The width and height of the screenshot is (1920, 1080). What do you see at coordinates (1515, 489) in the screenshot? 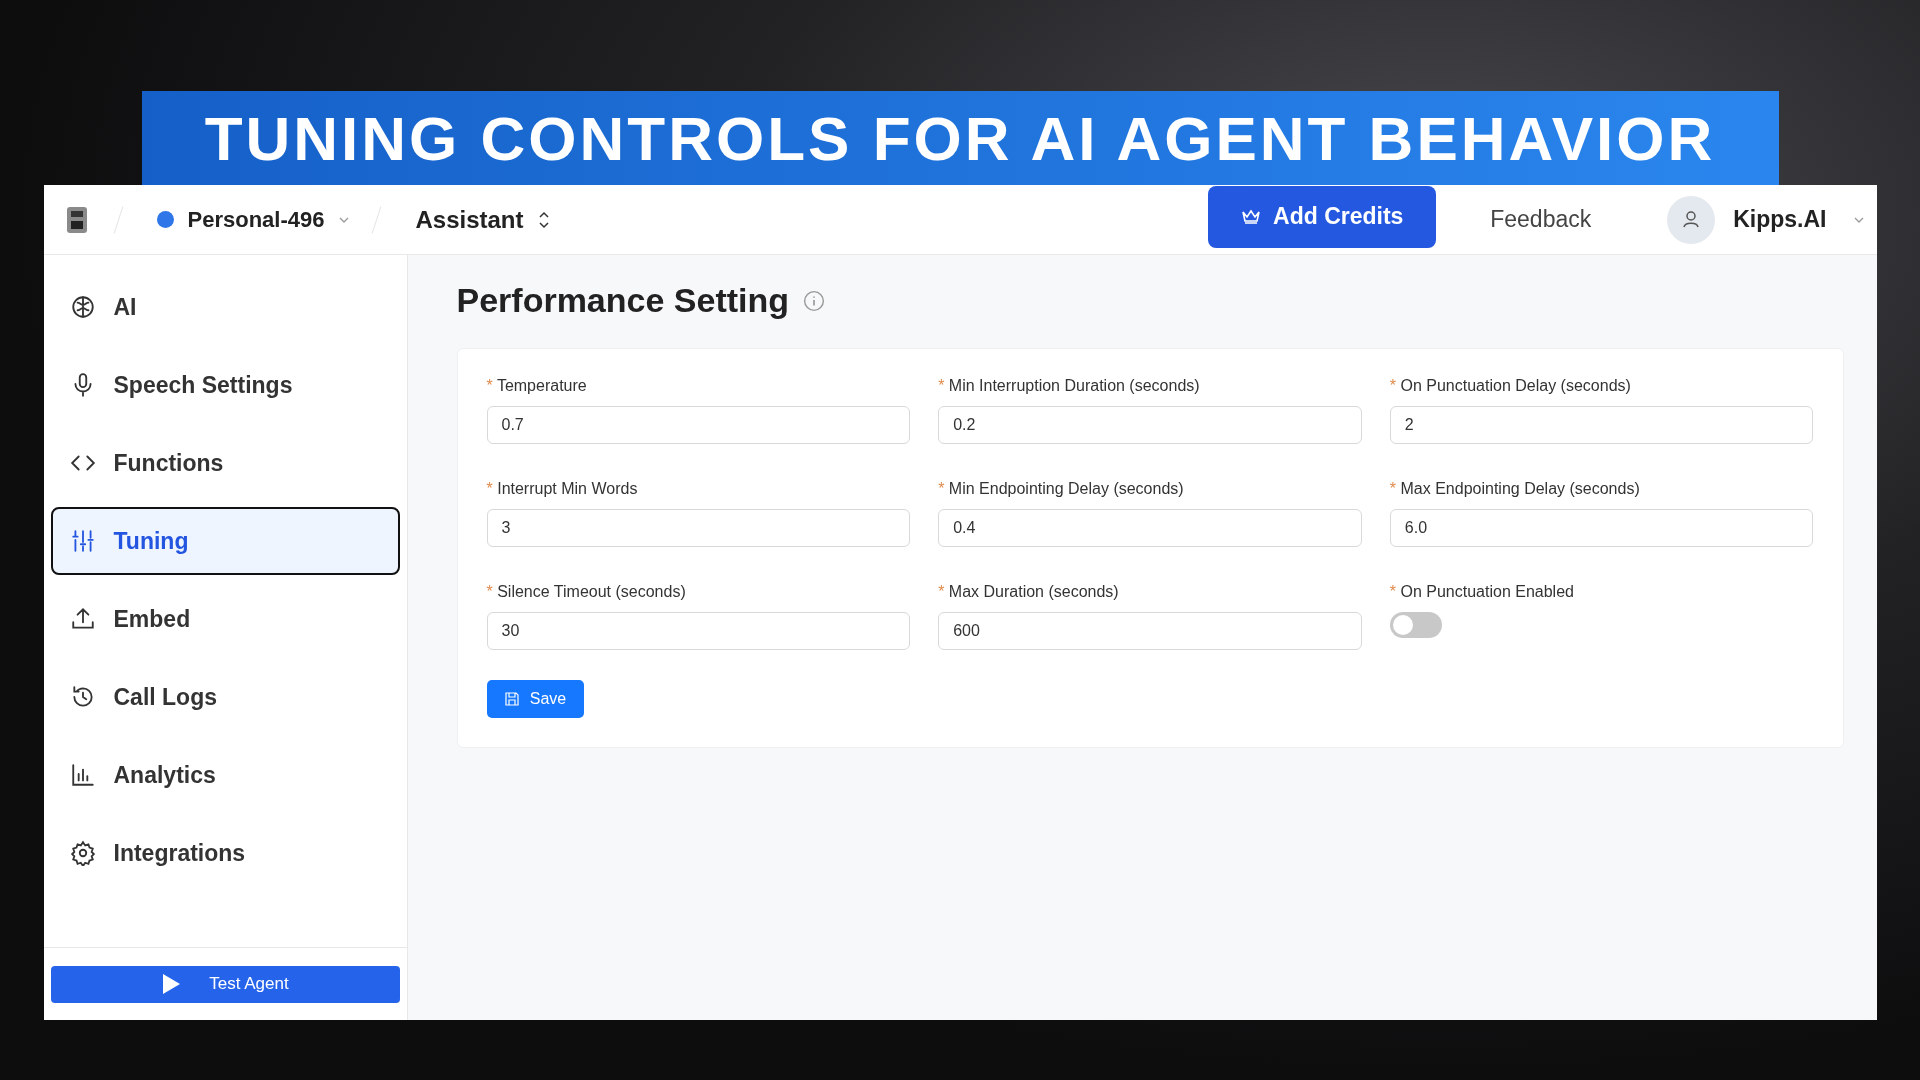
I see `field-label: * Max Endpointing Delay (seconds)` at bounding box center [1515, 489].